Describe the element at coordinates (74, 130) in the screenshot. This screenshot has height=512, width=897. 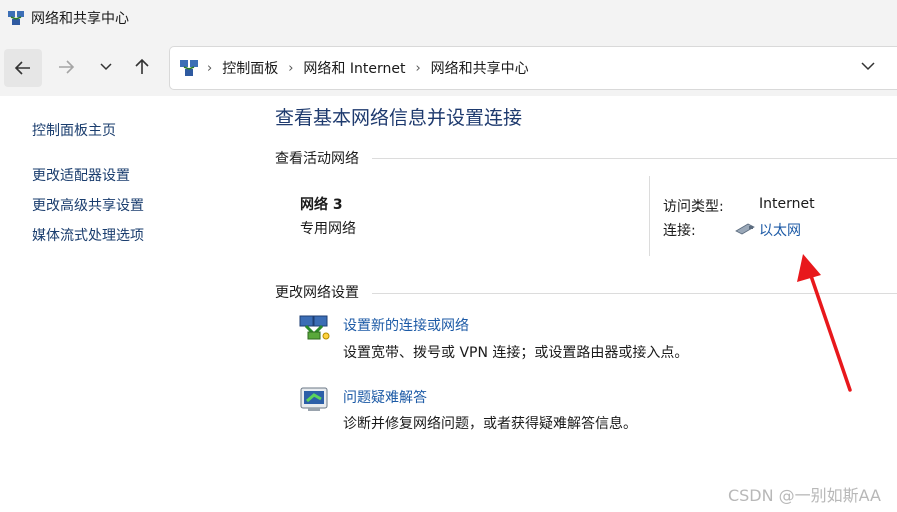
I see `sidebar-item-control-panel-home: 控制面板主页` at that location.